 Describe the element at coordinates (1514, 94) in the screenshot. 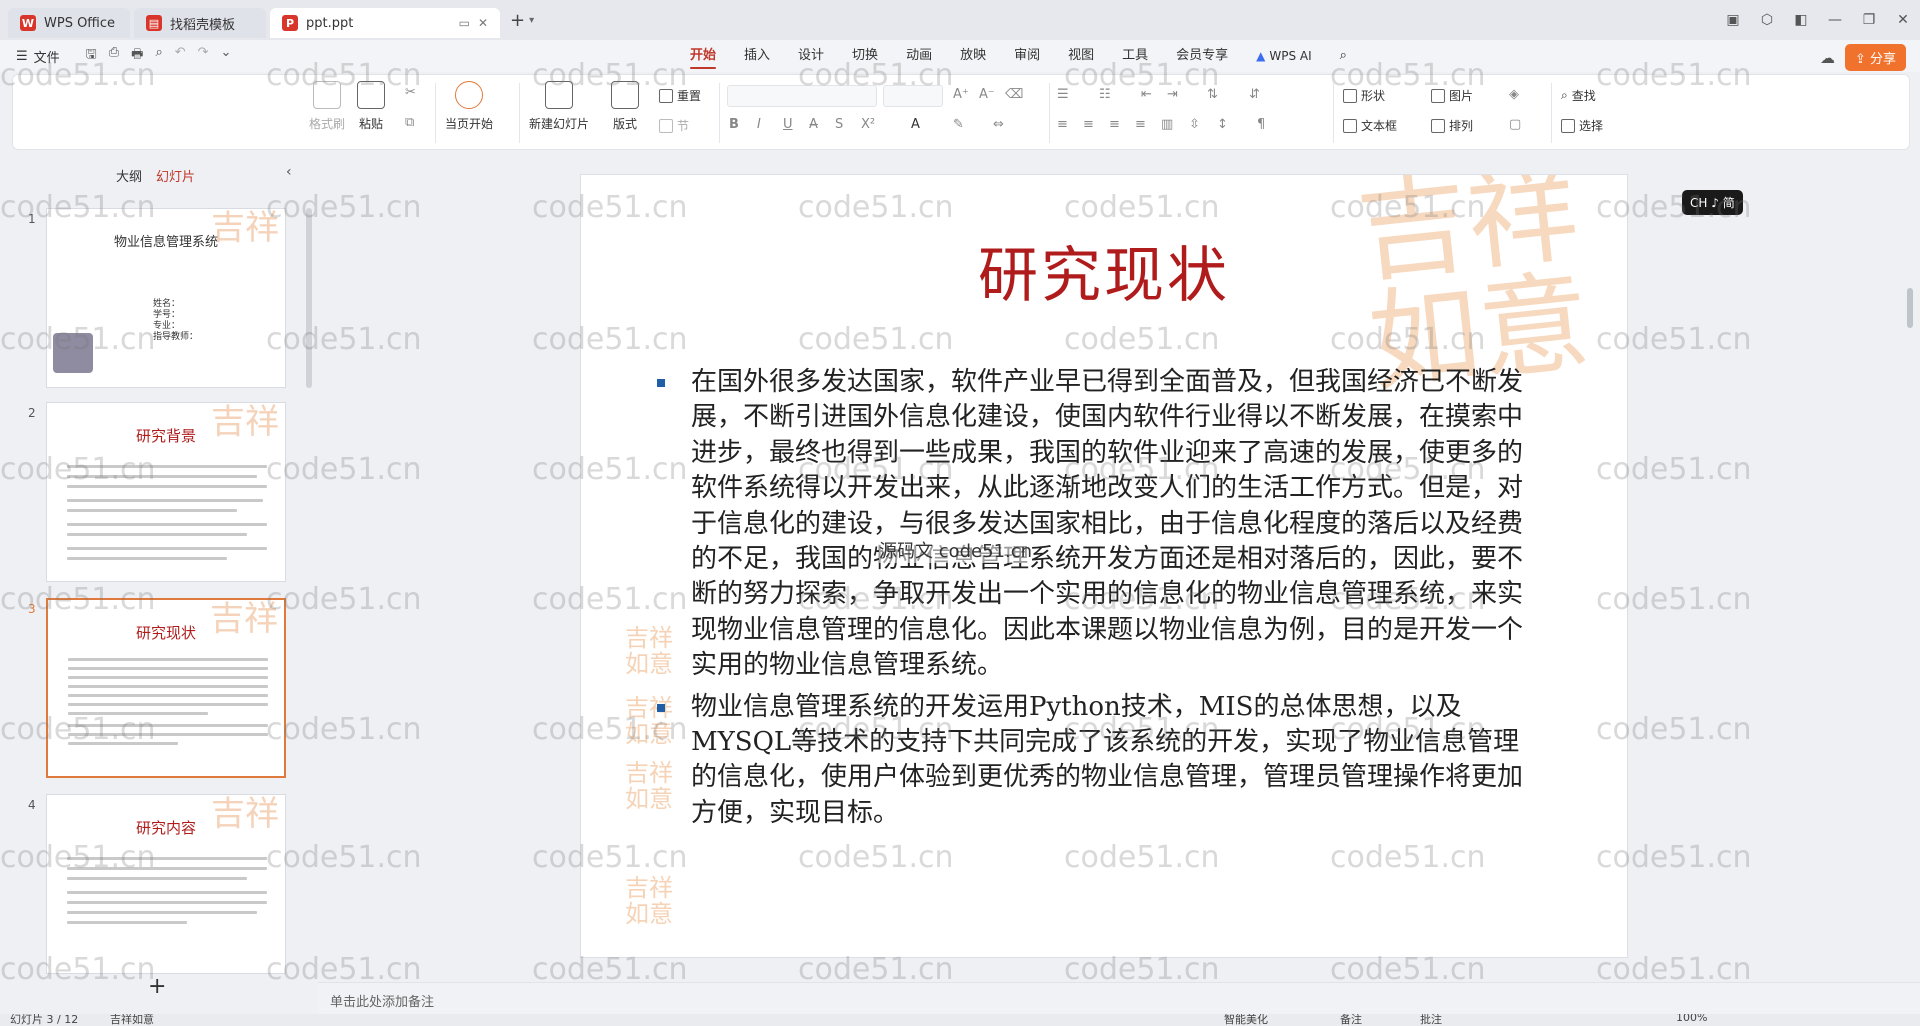

I see `fill-icon: ◈` at that location.